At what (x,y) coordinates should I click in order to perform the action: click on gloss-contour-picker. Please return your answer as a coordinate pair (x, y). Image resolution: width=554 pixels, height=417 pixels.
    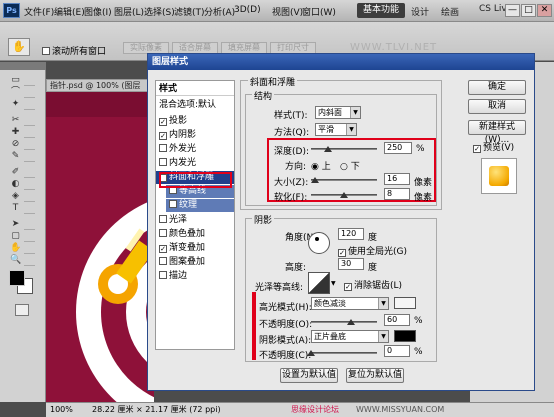
    Looking at the image, I should click on (319, 283).